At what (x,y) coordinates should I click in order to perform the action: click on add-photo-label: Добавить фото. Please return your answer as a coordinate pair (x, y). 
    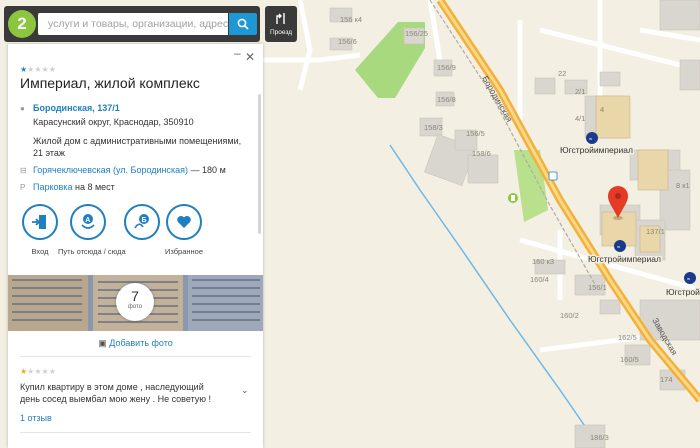
    Looking at the image, I should click on (141, 343).